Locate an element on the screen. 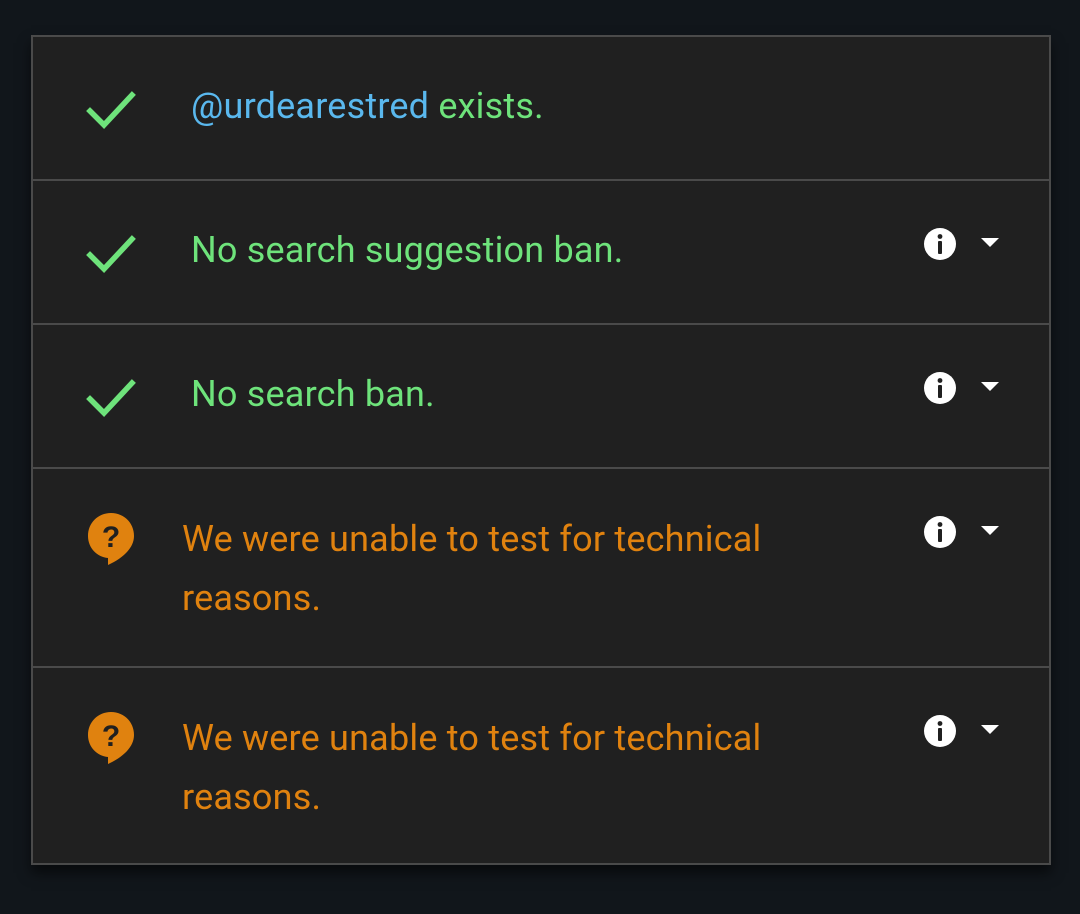 The height and width of the screenshot is (914, 1080). user-handle-link: @urdearestred is located at coordinates (310, 106).